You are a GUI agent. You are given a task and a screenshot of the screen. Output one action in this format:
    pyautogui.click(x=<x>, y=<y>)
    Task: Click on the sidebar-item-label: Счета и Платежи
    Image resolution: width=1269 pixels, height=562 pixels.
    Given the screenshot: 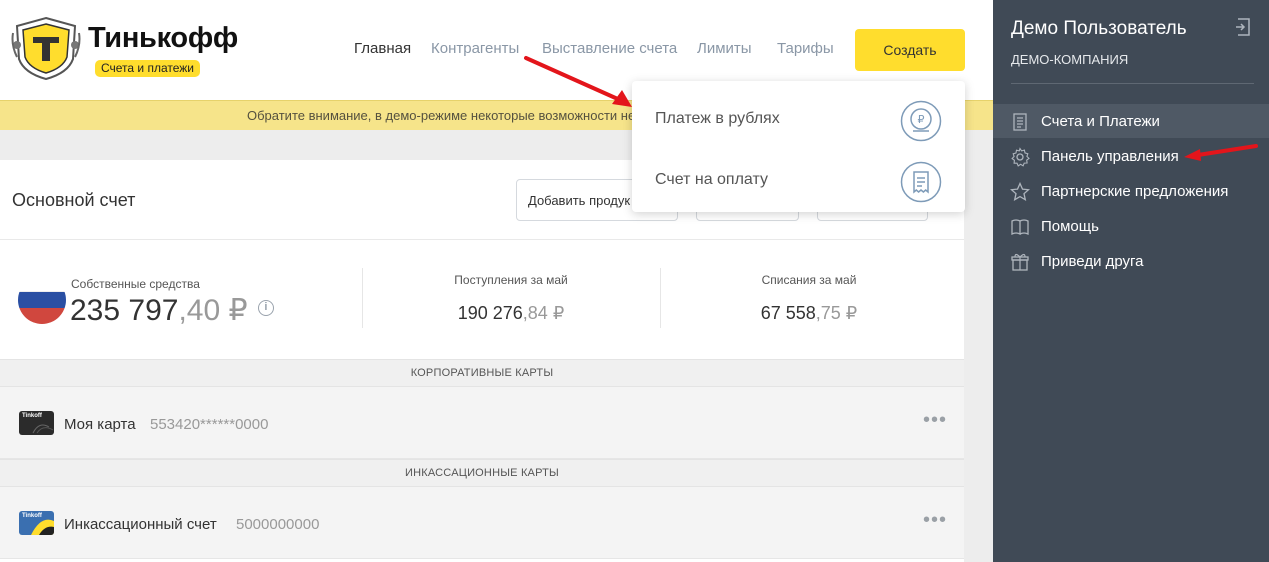 What is the action you would take?
    pyautogui.click(x=1100, y=121)
    